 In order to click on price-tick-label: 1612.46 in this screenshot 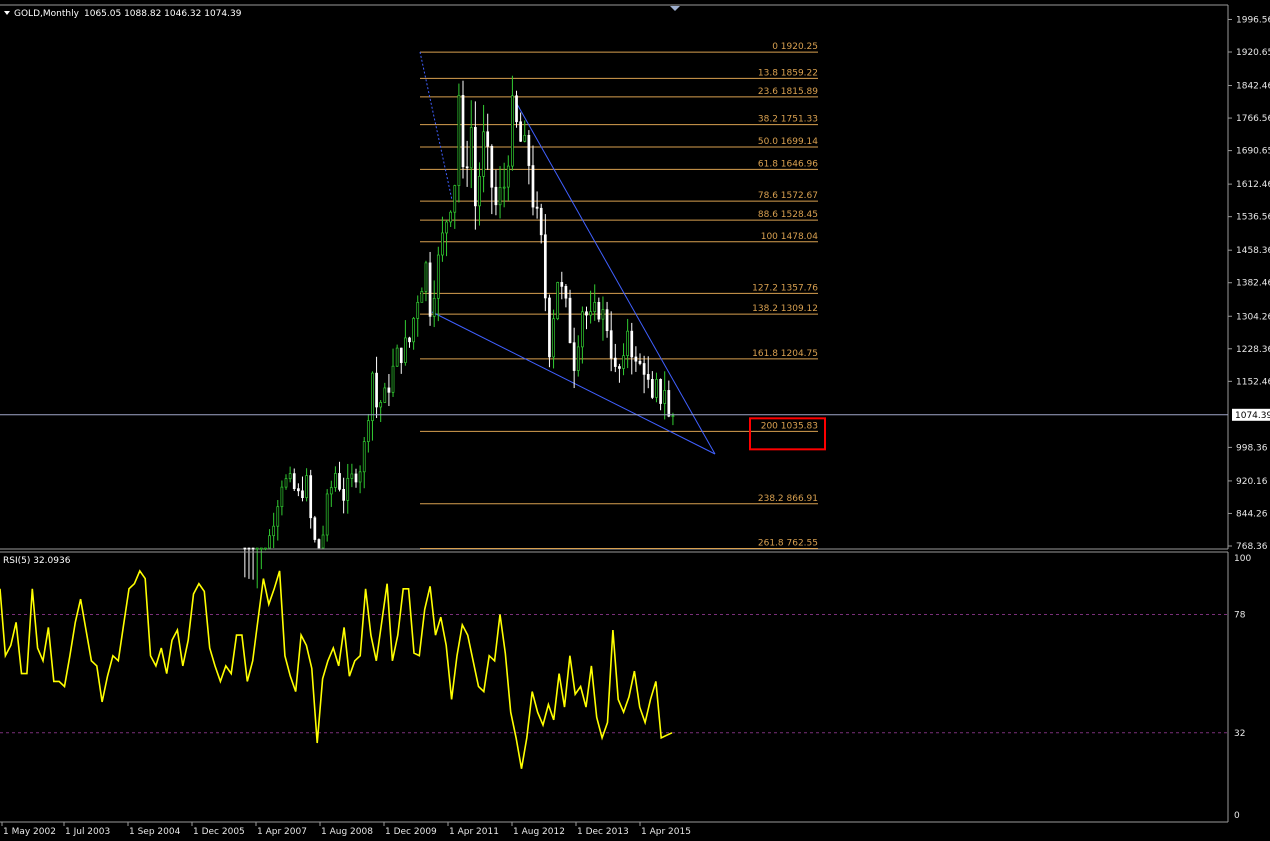, I will do `click(1253, 185)`.